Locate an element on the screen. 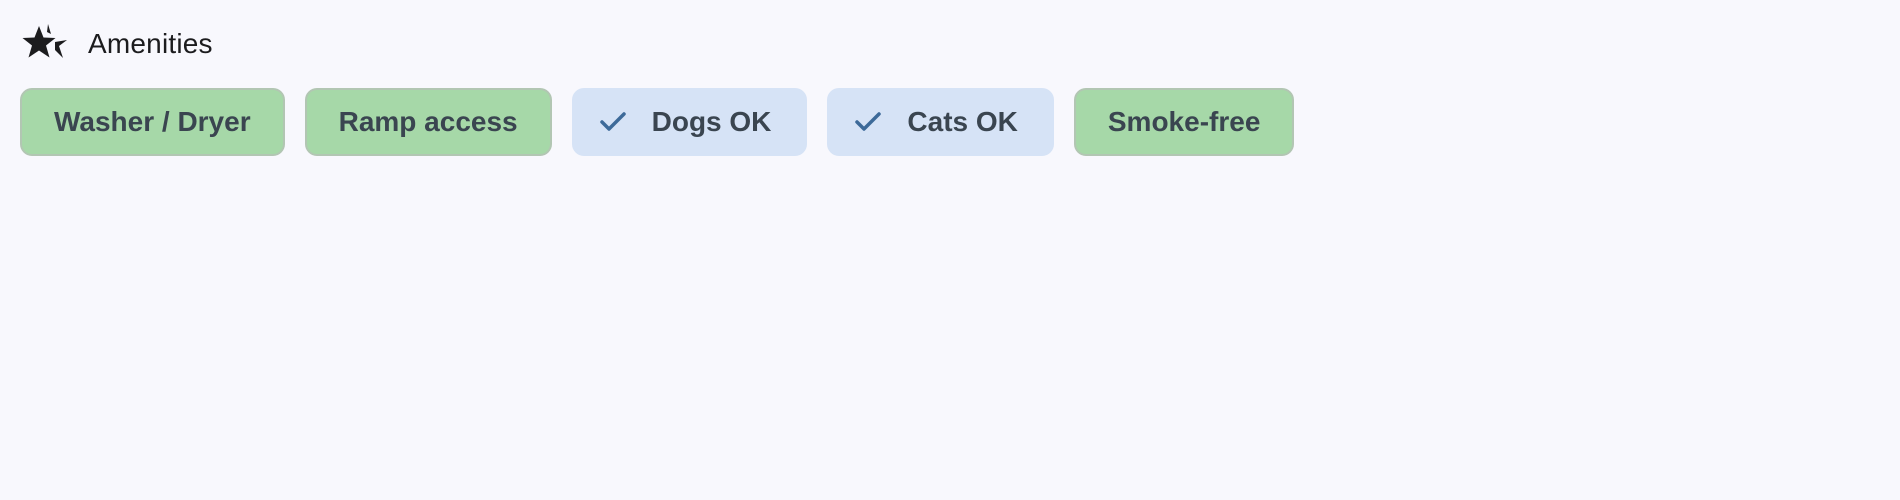 This screenshot has height=500, width=1900. chip-smoke-free: Smoke-free is located at coordinates (1184, 122).